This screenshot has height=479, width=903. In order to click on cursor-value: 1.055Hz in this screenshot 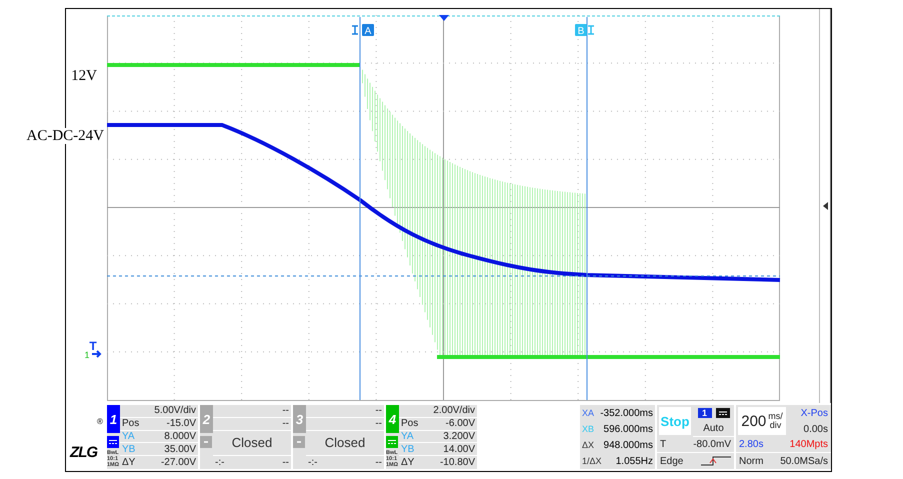, I will do `click(634, 461)`.